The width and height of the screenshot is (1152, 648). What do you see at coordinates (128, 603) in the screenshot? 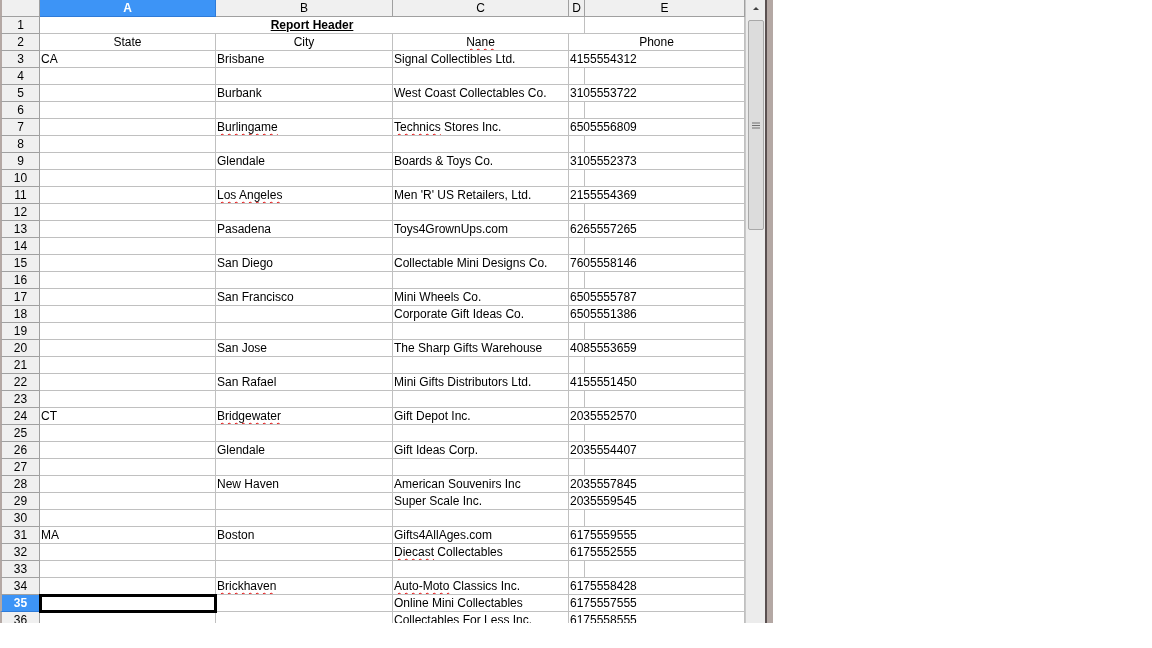
I see `active-cell` at bounding box center [128, 603].